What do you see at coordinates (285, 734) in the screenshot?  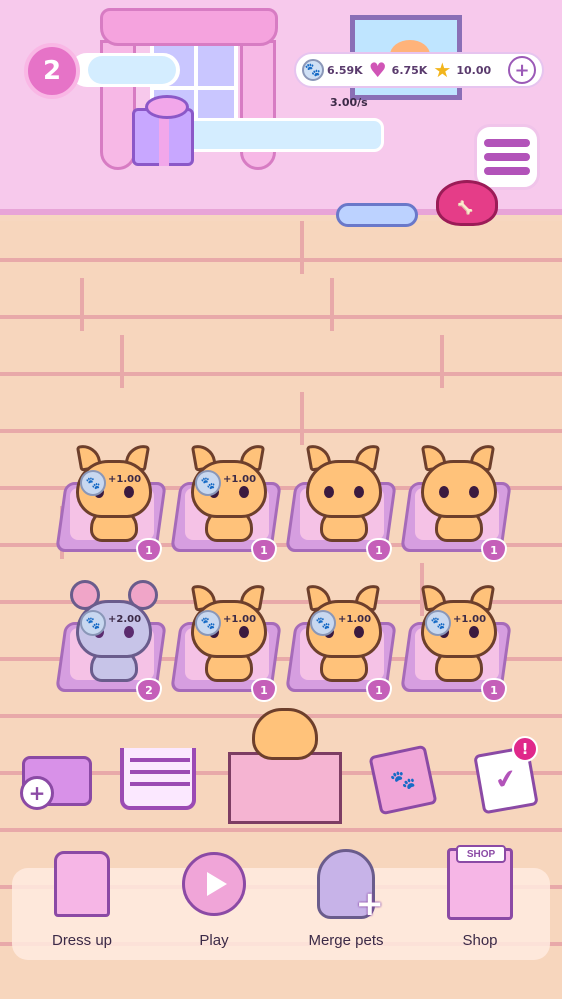 I see `box-cat` at bounding box center [285, 734].